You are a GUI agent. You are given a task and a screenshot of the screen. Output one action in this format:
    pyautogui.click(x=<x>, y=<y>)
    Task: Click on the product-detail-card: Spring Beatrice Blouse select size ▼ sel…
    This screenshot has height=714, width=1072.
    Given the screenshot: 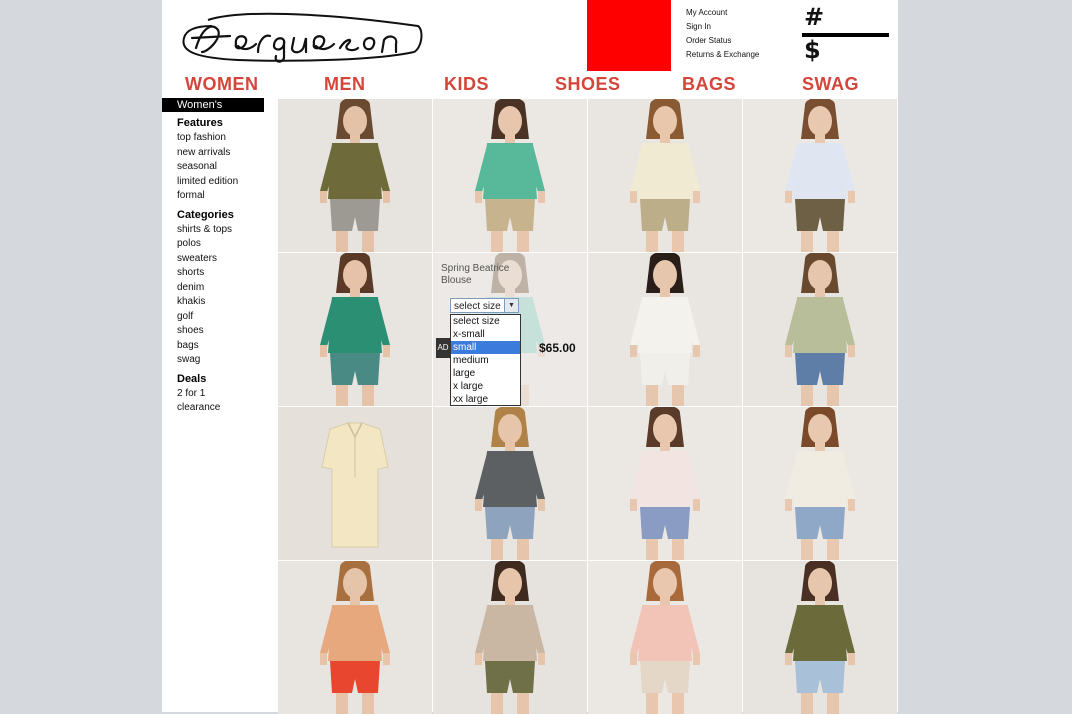 What is the action you would take?
    pyautogui.click(x=510, y=329)
    